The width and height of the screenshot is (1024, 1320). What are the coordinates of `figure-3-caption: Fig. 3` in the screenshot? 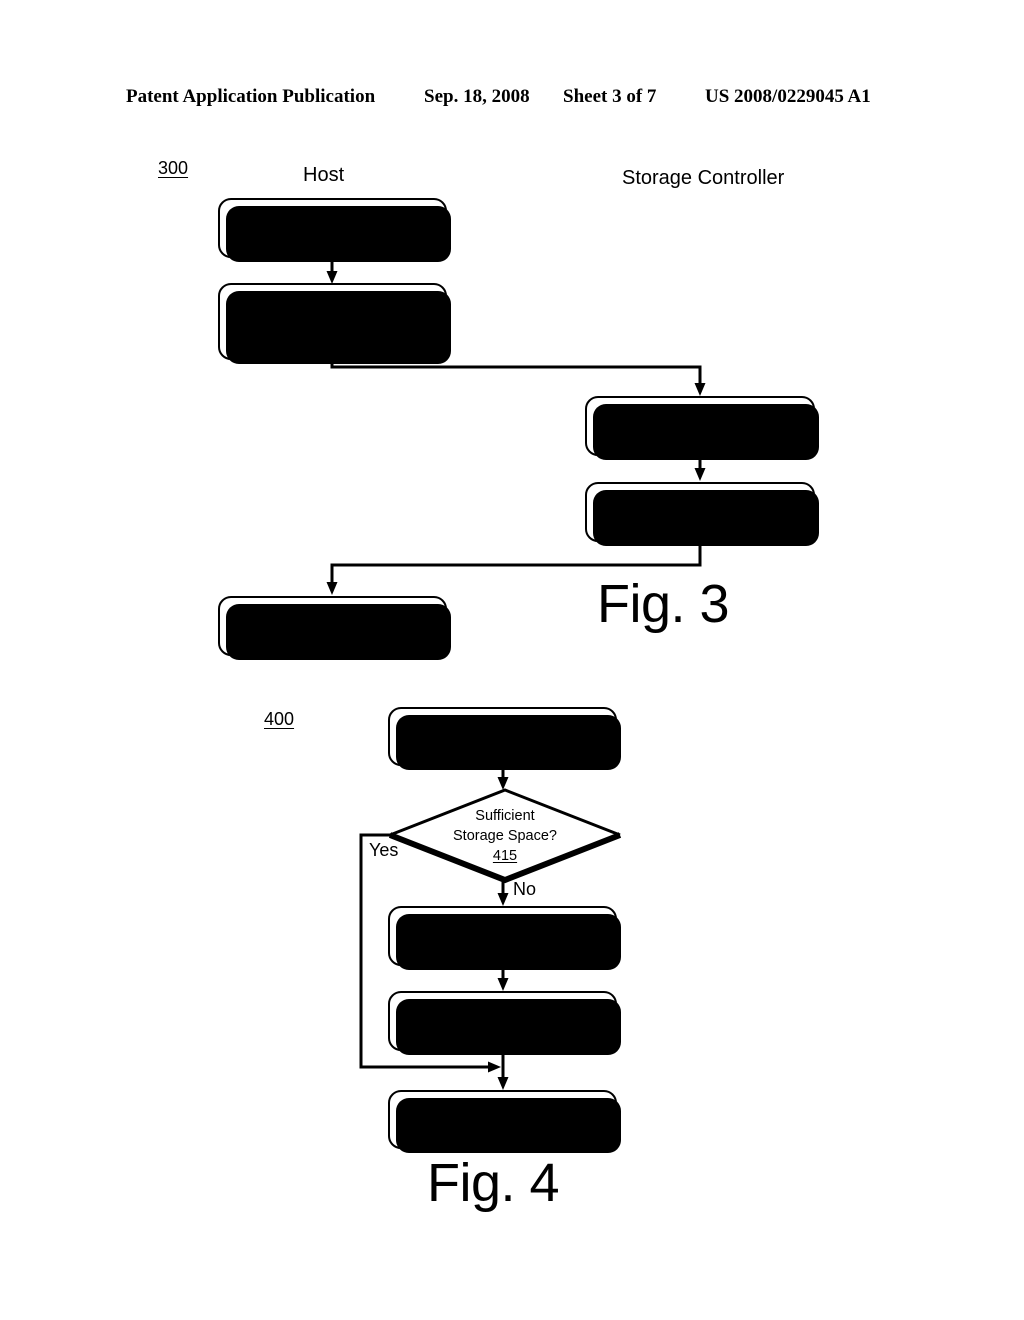 It's located at (663, 604).